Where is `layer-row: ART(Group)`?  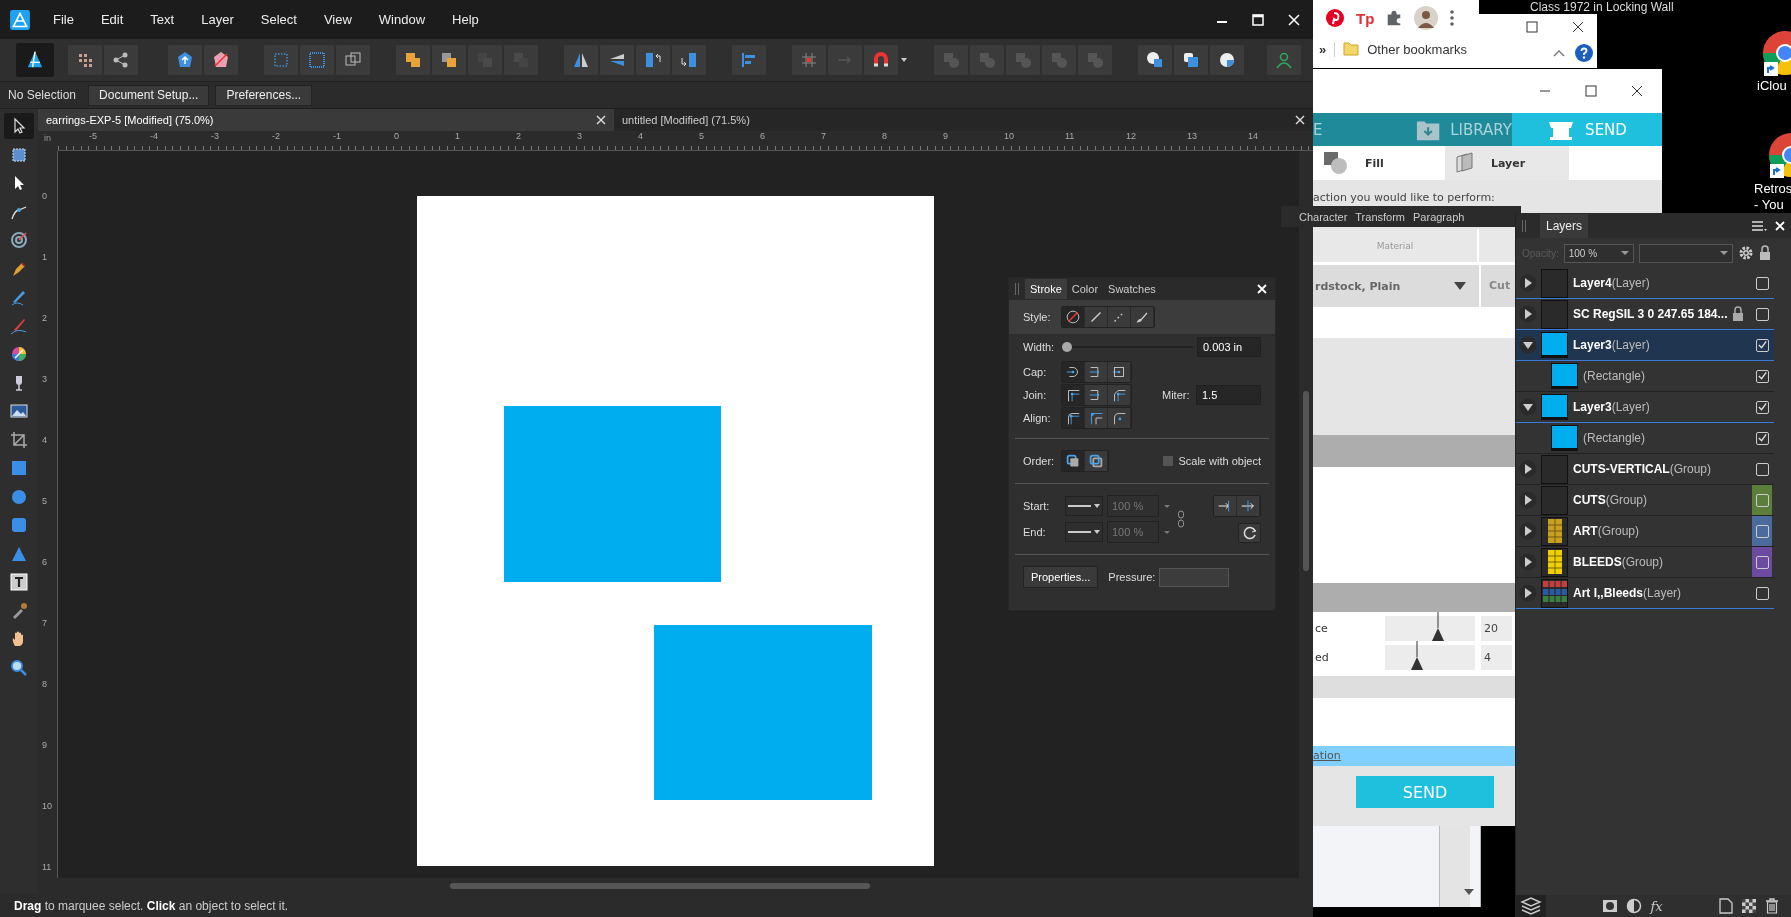 layer-row: ART(Group) is located at coordinates (1645, 531).